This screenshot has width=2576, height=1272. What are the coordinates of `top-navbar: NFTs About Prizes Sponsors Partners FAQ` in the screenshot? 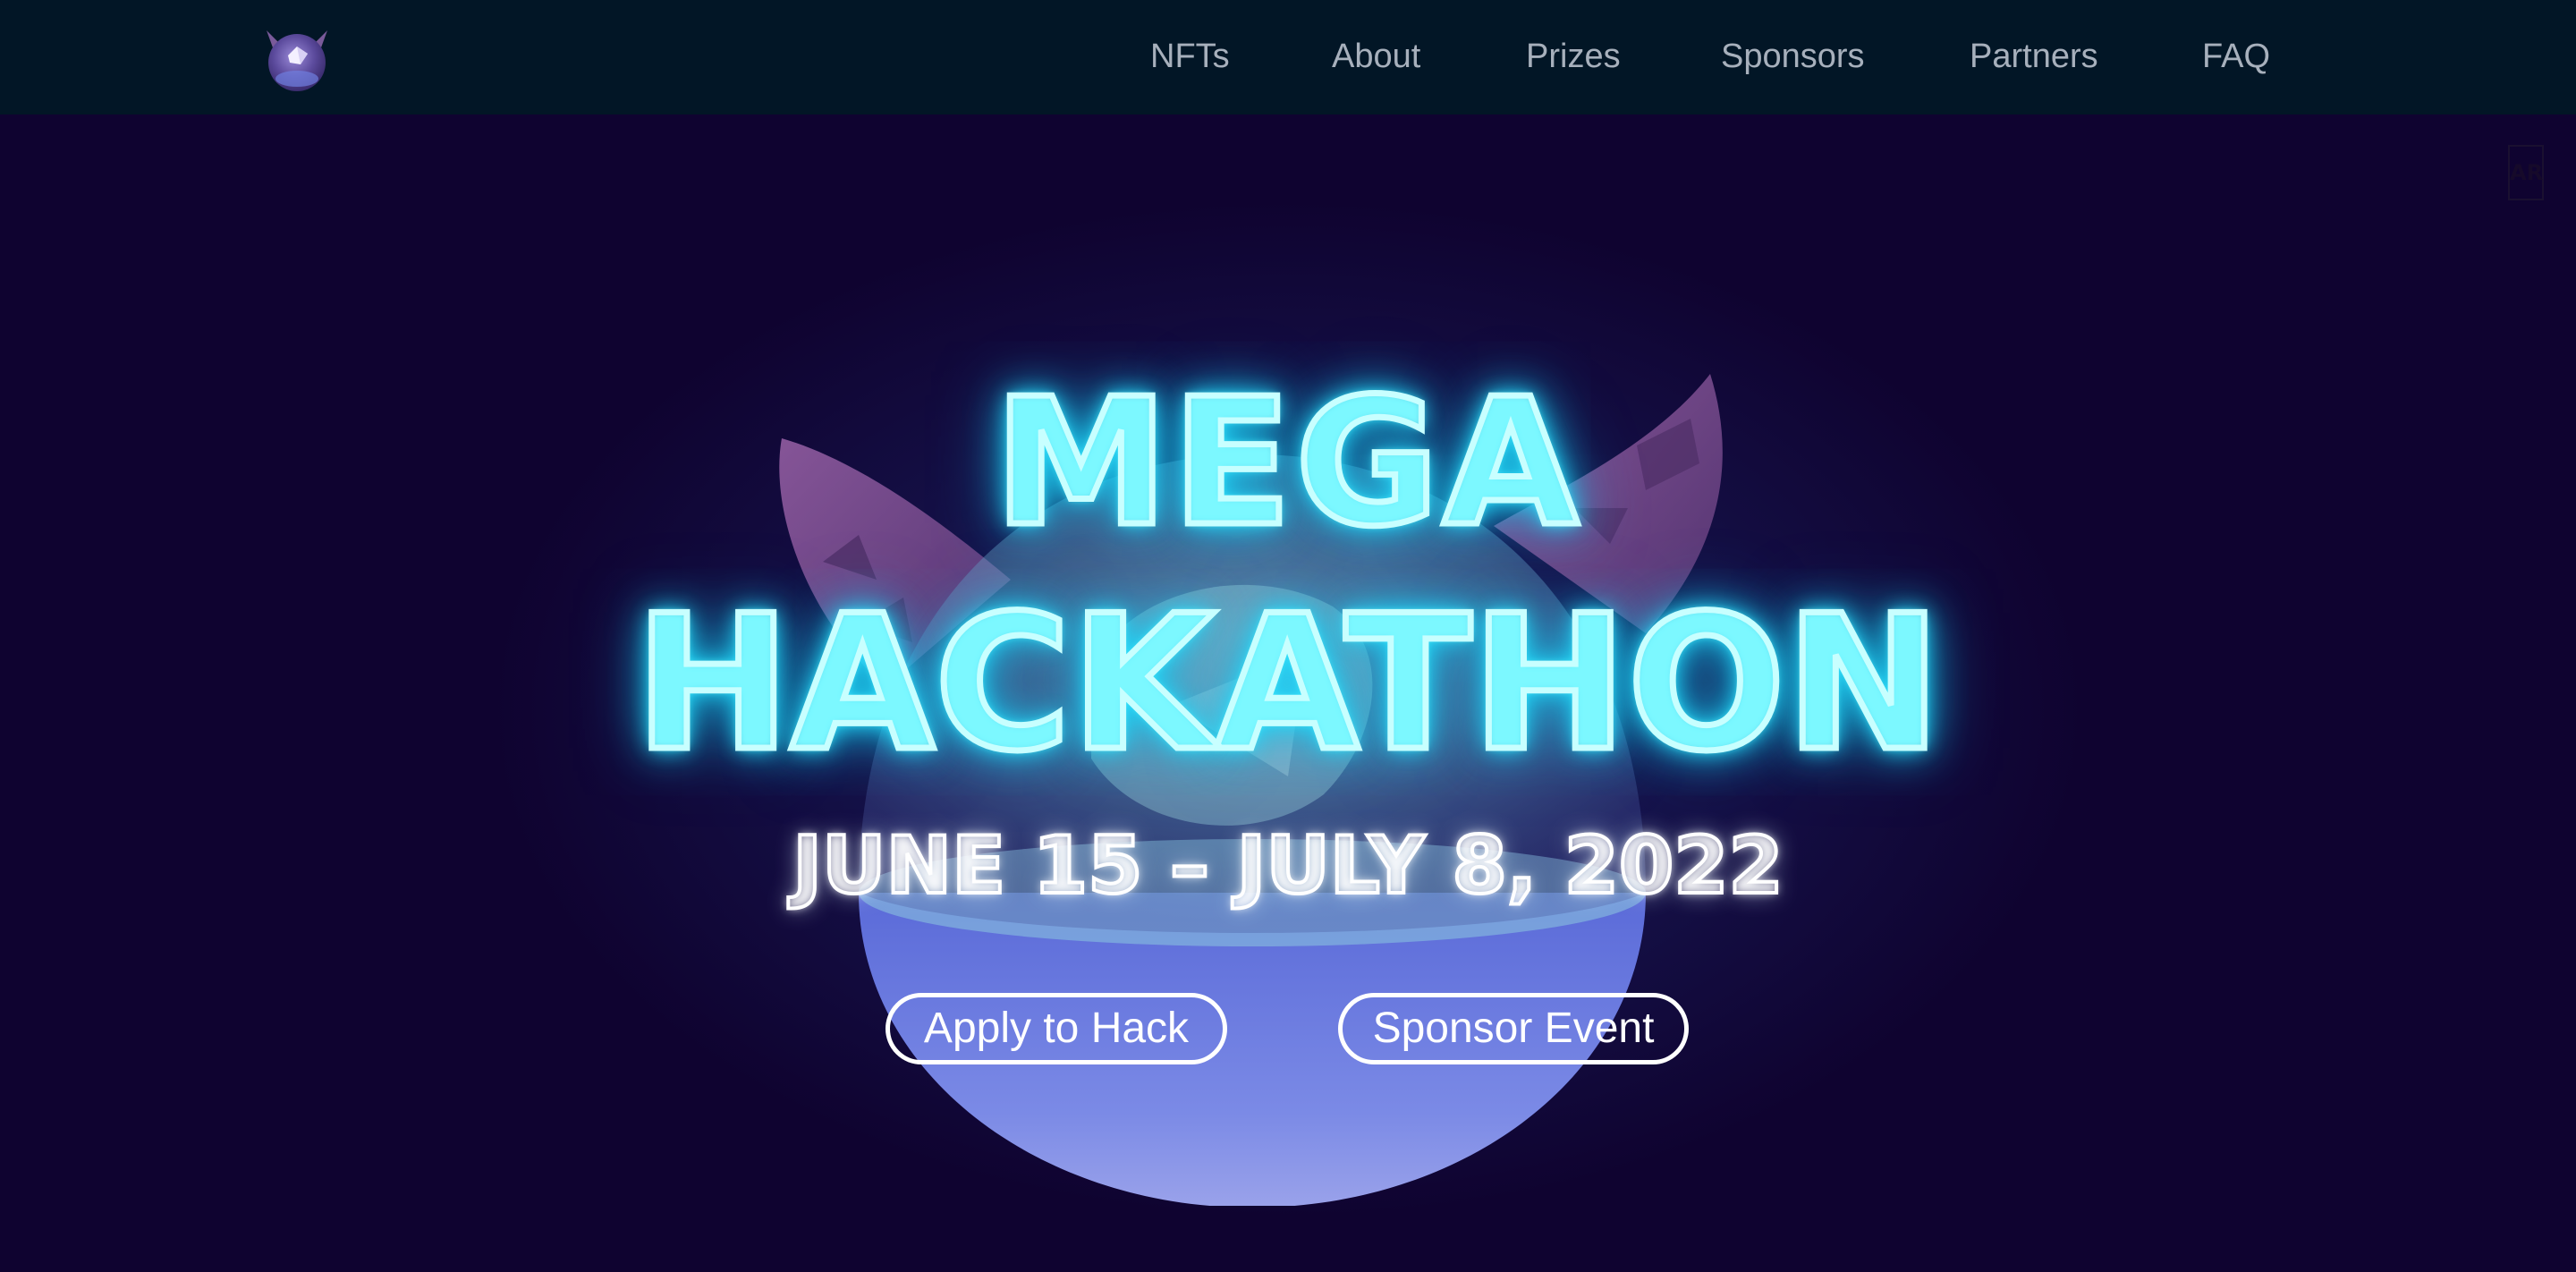 It's located at (1288, 57).